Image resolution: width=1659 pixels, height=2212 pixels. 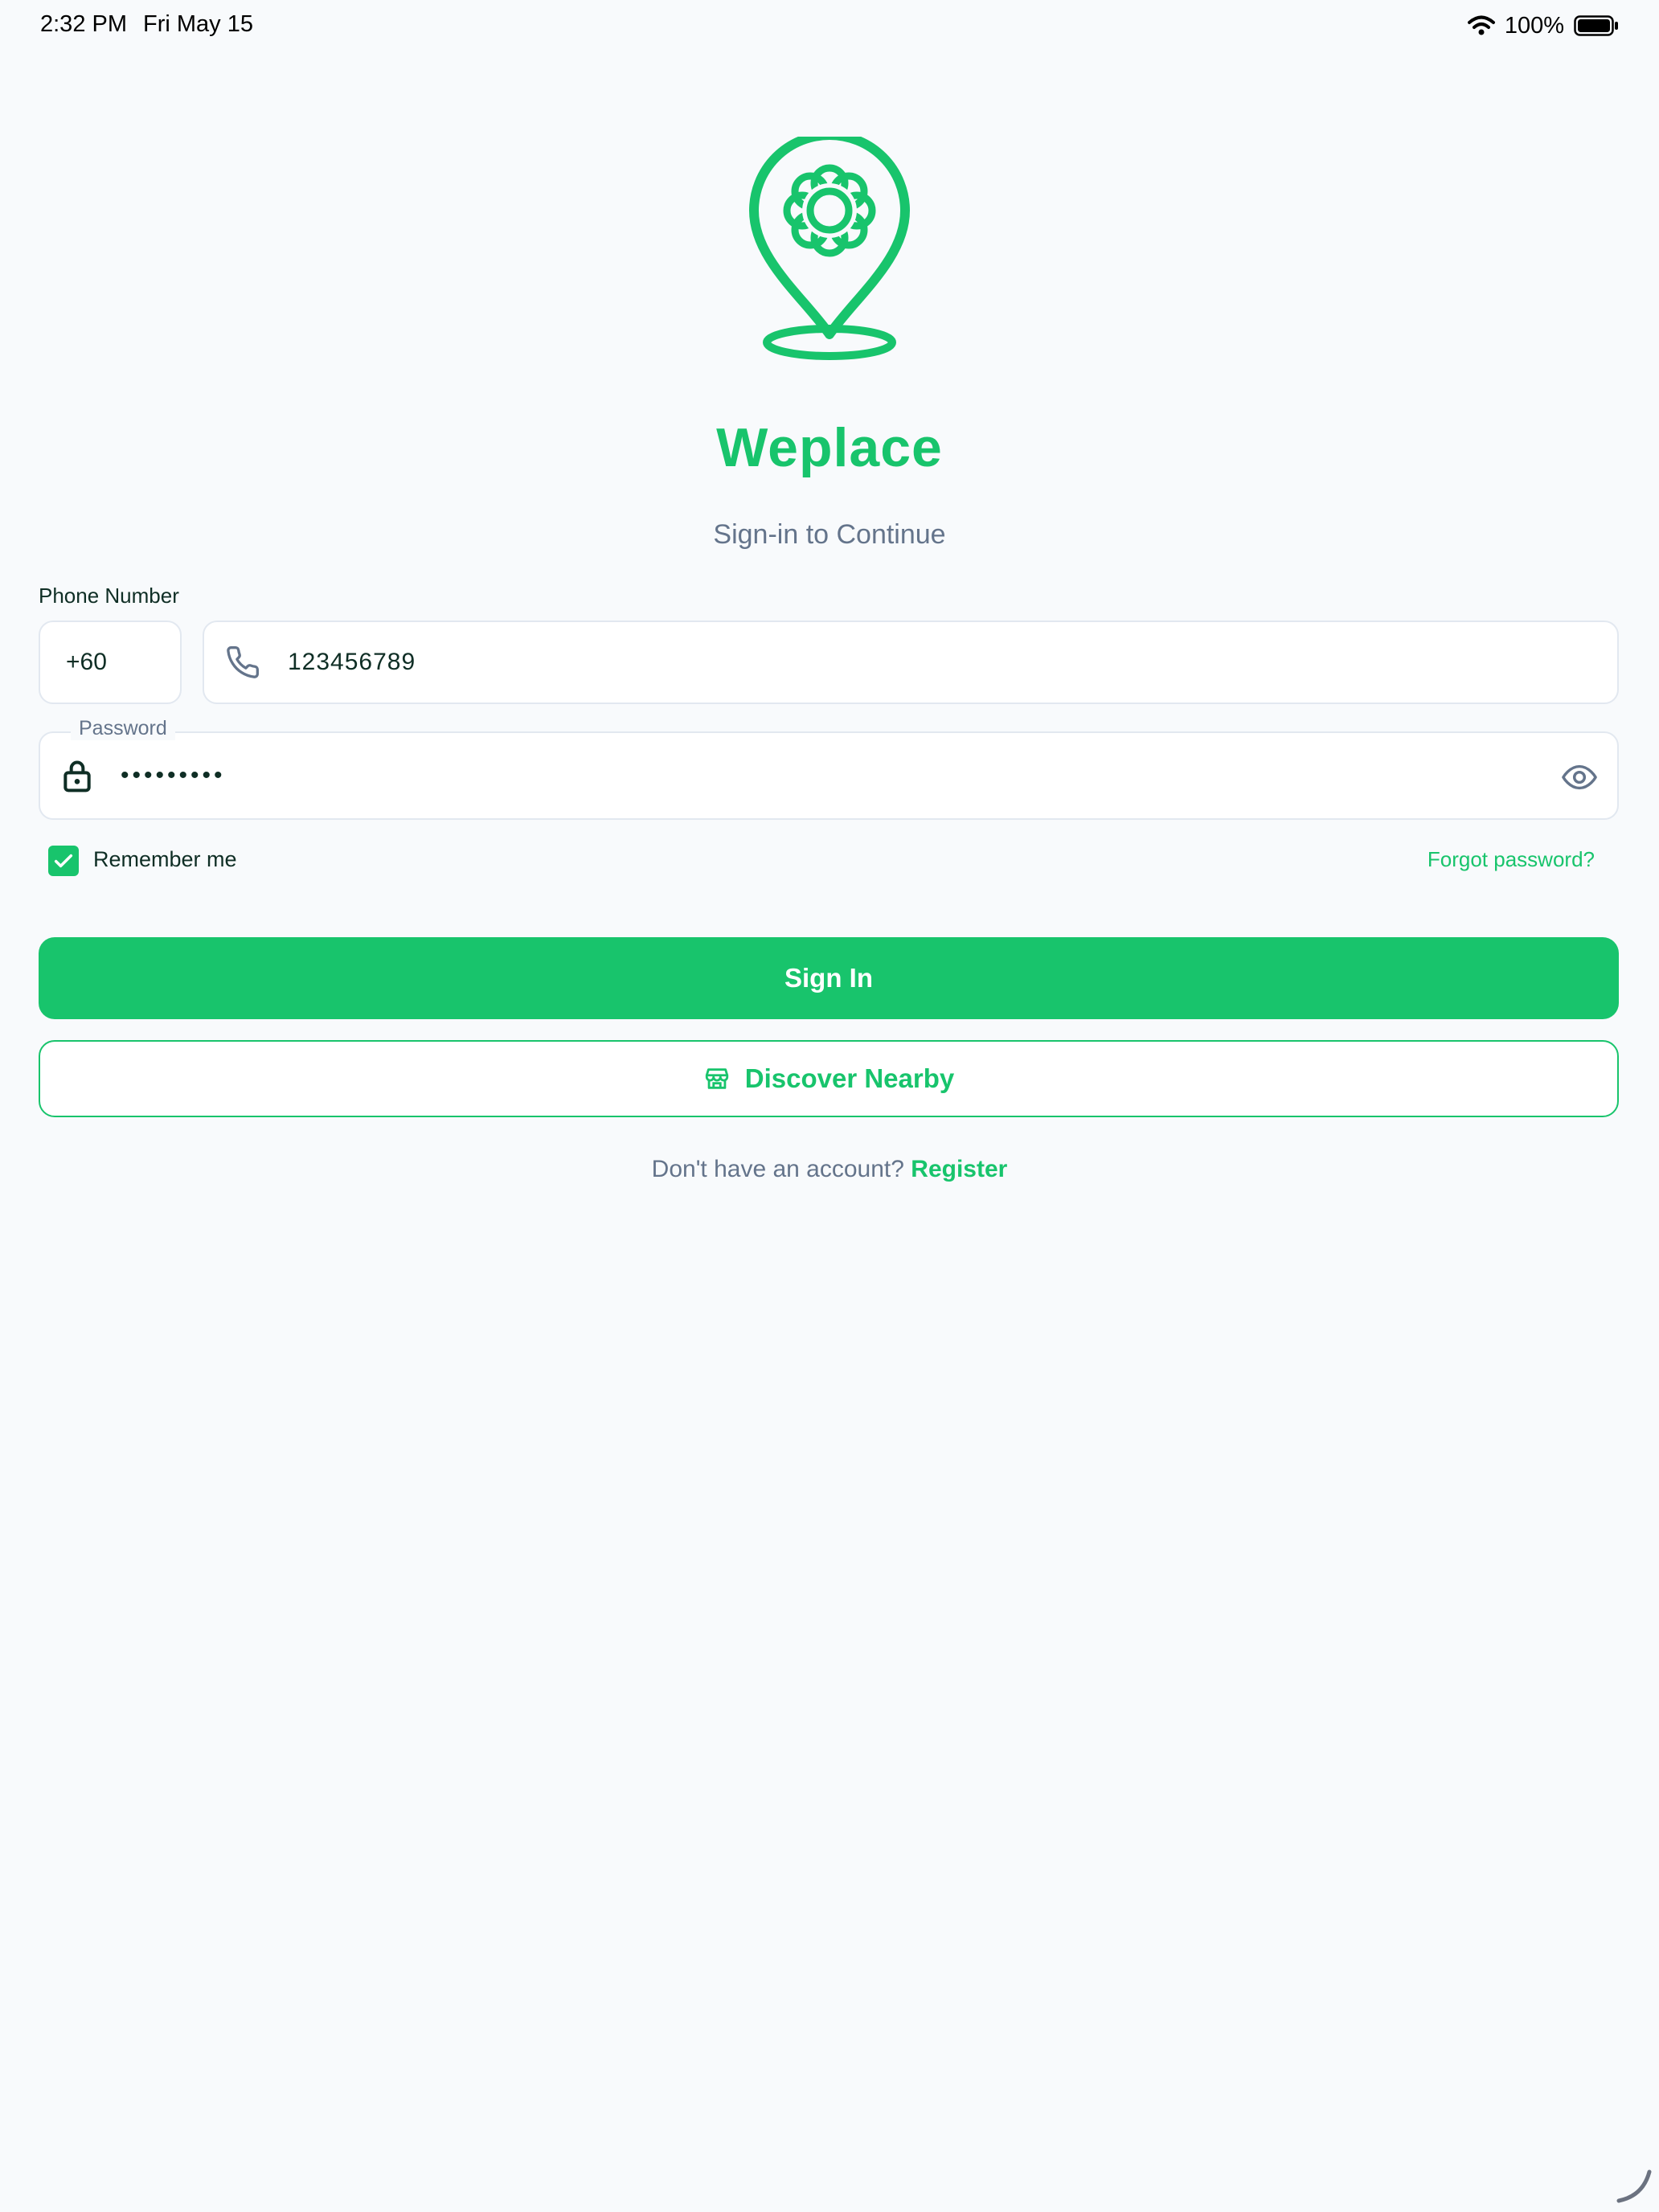 I want to click on battery-percentage: 100%, so click(x=1534, y=25).